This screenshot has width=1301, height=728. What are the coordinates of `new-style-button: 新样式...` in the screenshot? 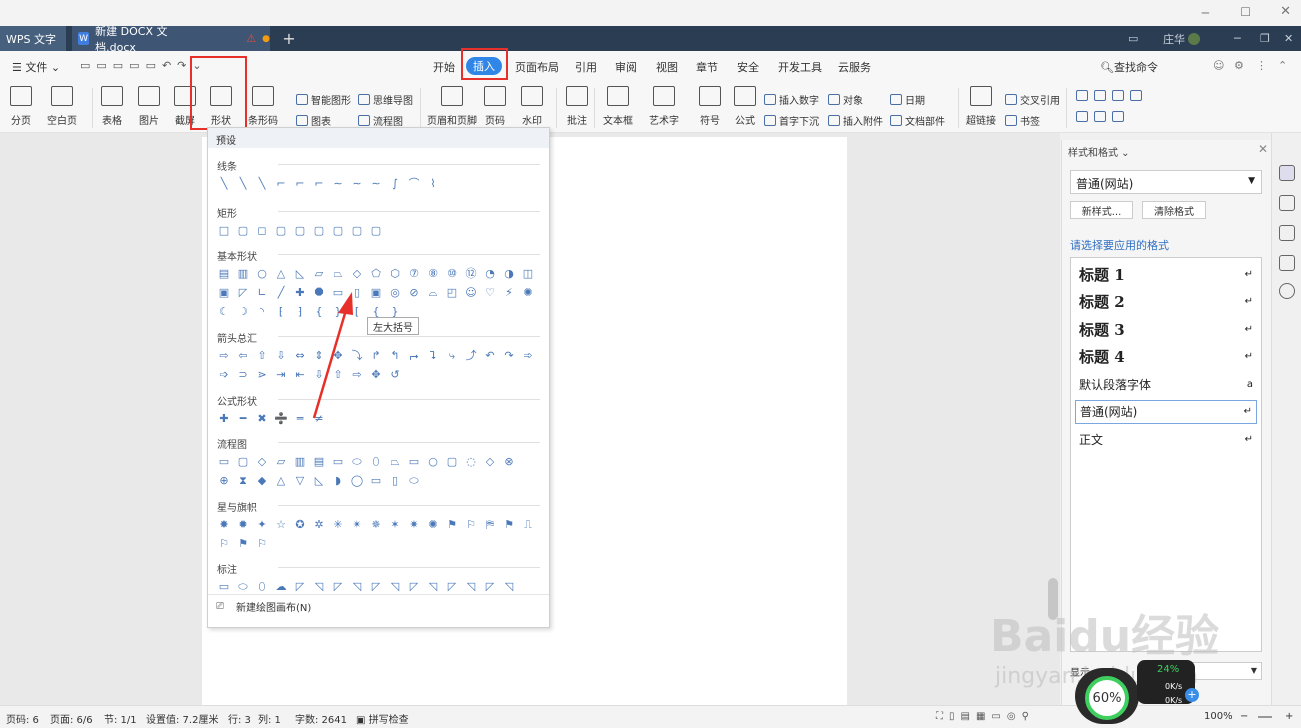 It's located at (1101, 210).